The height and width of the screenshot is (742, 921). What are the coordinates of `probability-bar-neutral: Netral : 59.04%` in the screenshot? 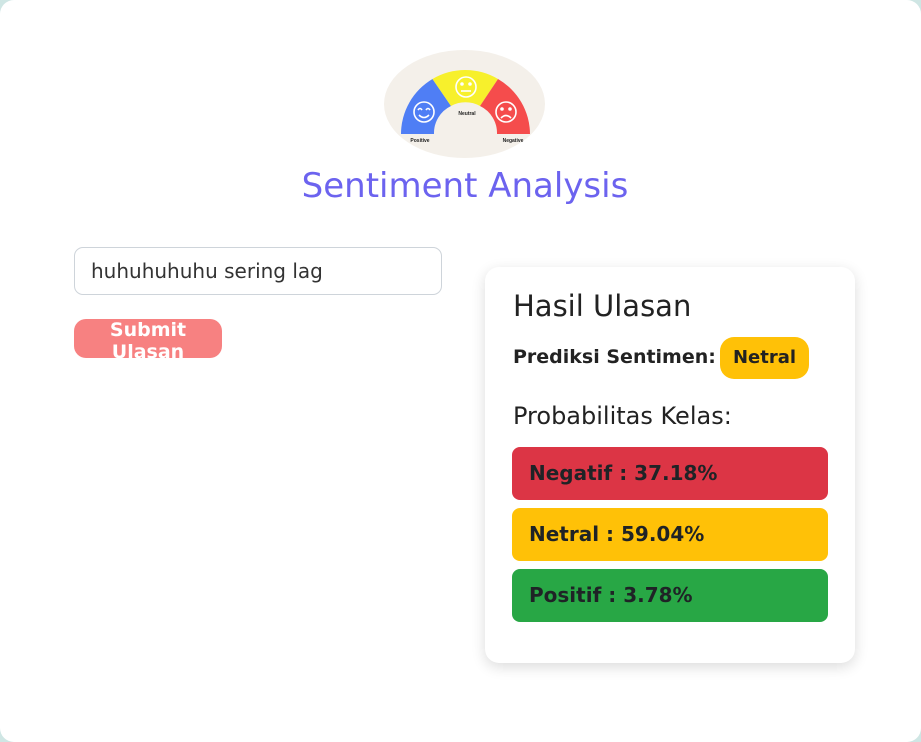 It's located at (670, 534).